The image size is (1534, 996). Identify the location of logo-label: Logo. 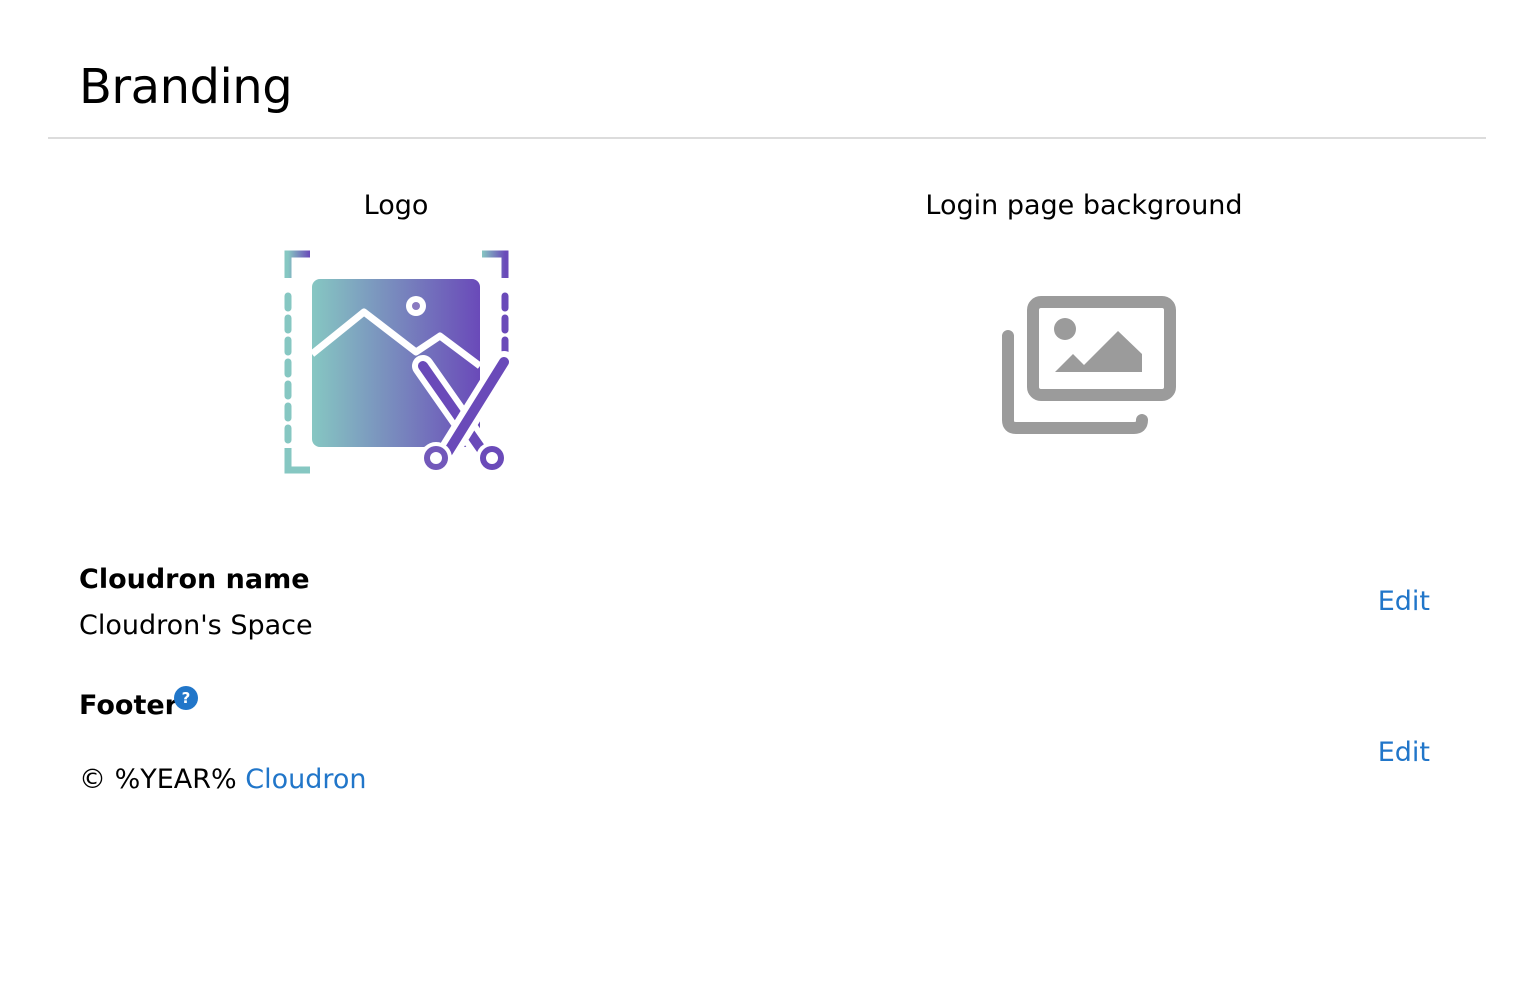
(396, 205).